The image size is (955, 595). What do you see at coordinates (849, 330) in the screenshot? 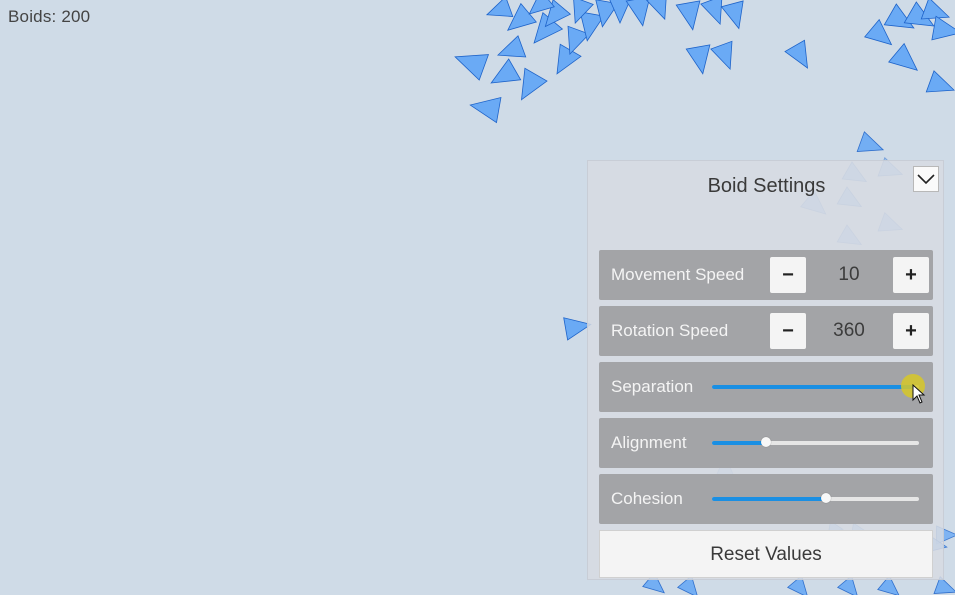
I see `rotation-speed-value: 360` at bounding box center [849, 330].